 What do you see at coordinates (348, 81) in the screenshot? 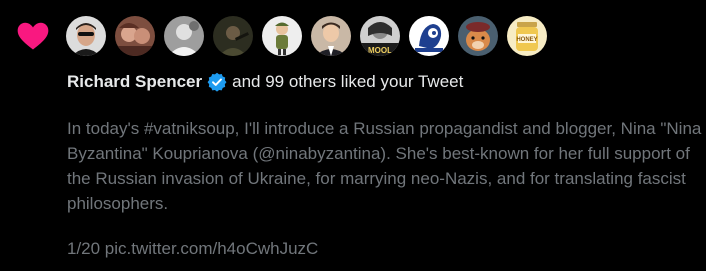
I see `liked-summary-text: and 99 others liked your Tweet` at bounding box center [348, 81].